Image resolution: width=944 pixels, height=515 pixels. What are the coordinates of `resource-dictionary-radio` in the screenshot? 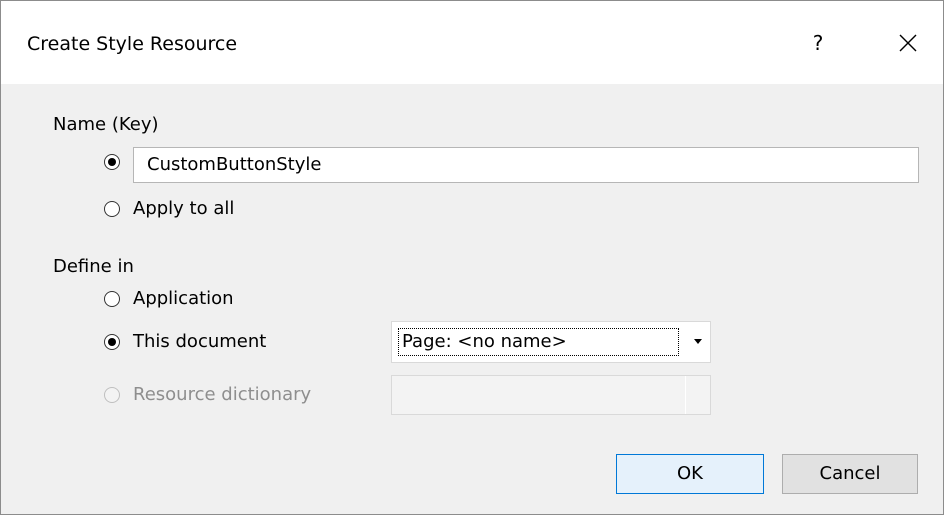 It's located at (112, 395).